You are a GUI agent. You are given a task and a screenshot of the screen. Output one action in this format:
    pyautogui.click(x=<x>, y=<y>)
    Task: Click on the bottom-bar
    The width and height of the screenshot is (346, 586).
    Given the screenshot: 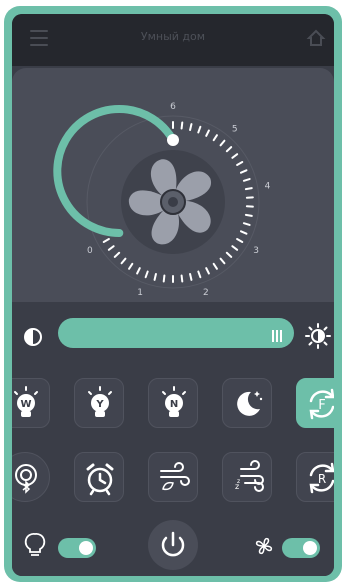 What is the action you would take?
    pyautogui.click(x=173, y=546)
    